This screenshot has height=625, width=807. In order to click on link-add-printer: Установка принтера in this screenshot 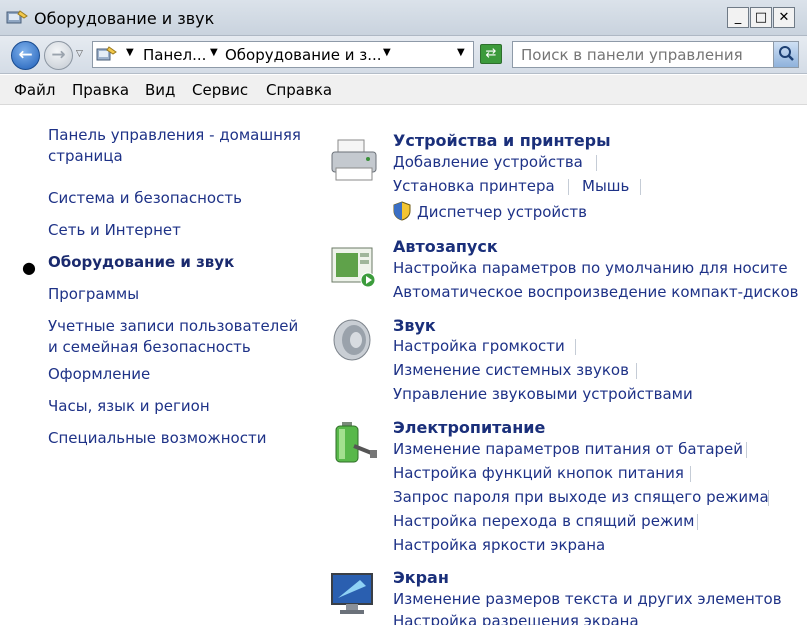, I will do `click(474, 186)`.